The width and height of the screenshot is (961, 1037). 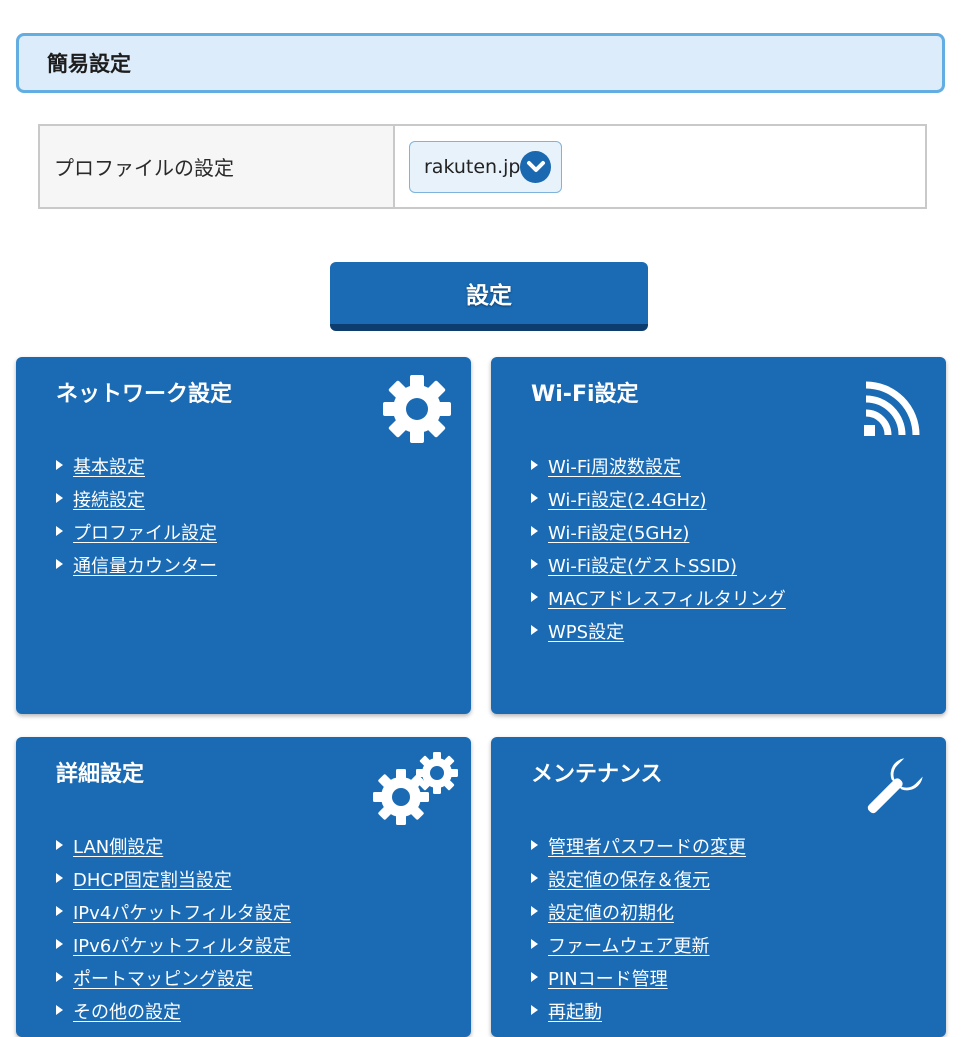 I want to click on list-item: WPS設定, so click(x=738, y=632).